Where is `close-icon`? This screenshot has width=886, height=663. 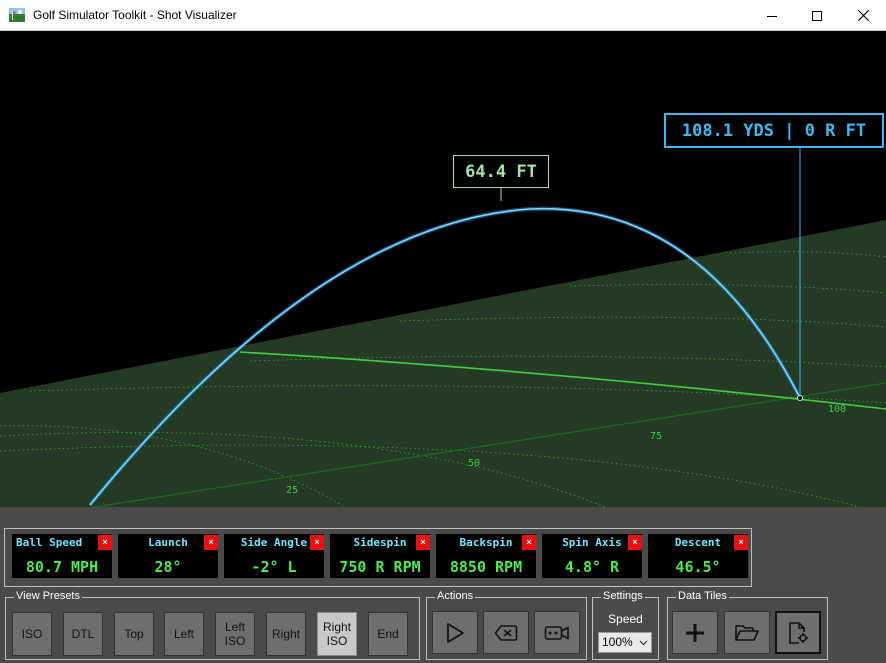
close-icon is located at coordinates (863, 15).